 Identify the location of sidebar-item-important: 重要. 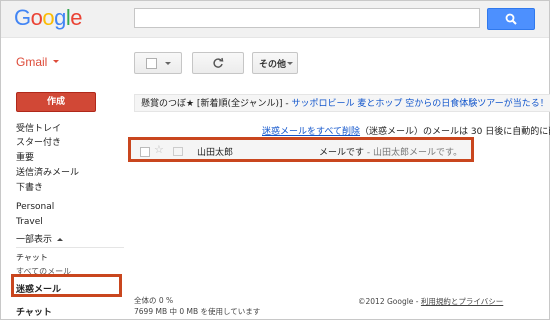
(25, 156).